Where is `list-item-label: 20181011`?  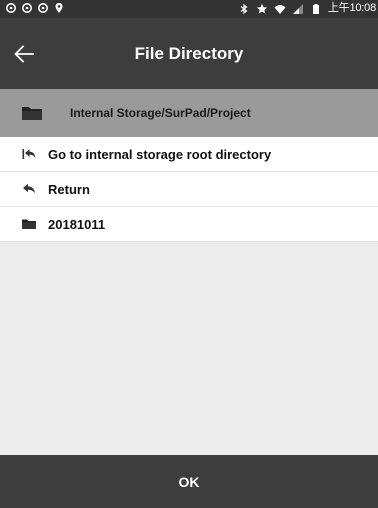 list-item-label: 20181011 is located at coordinates (77, 224).